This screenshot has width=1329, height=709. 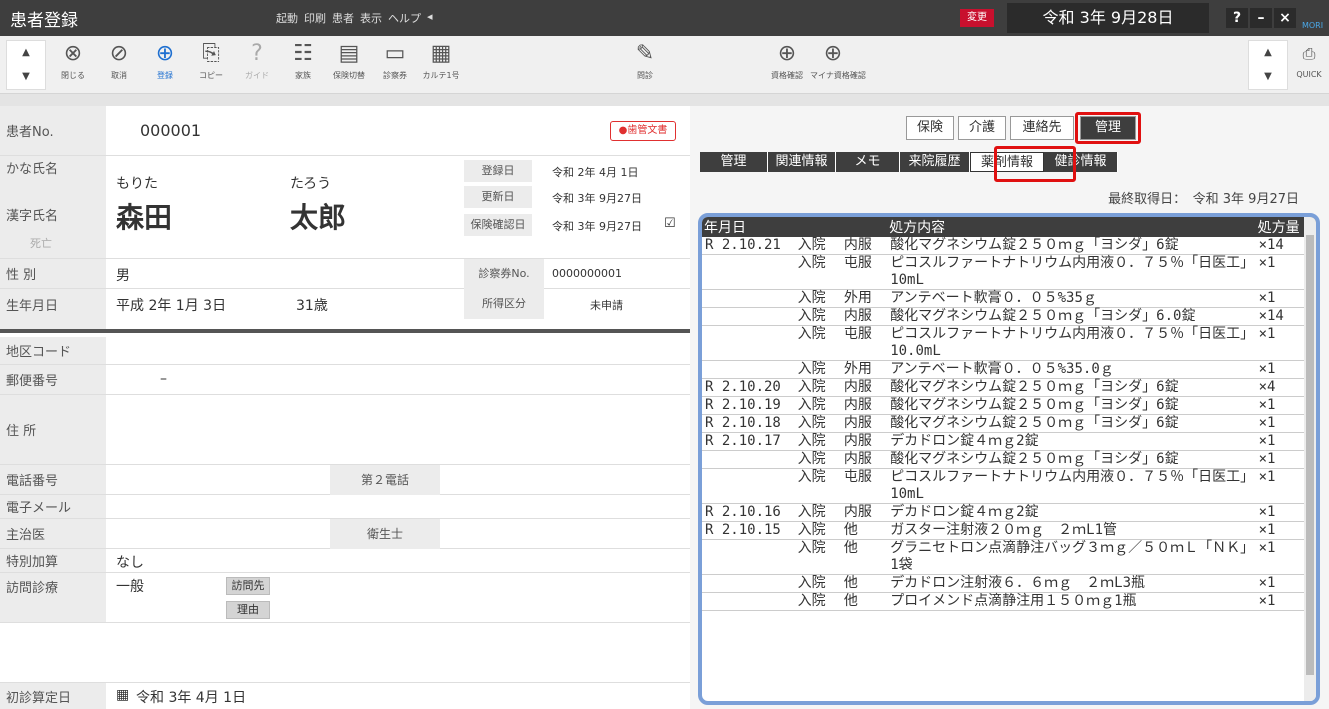 I want to click on menu-print: 印刷, so click(x=315, y=18).